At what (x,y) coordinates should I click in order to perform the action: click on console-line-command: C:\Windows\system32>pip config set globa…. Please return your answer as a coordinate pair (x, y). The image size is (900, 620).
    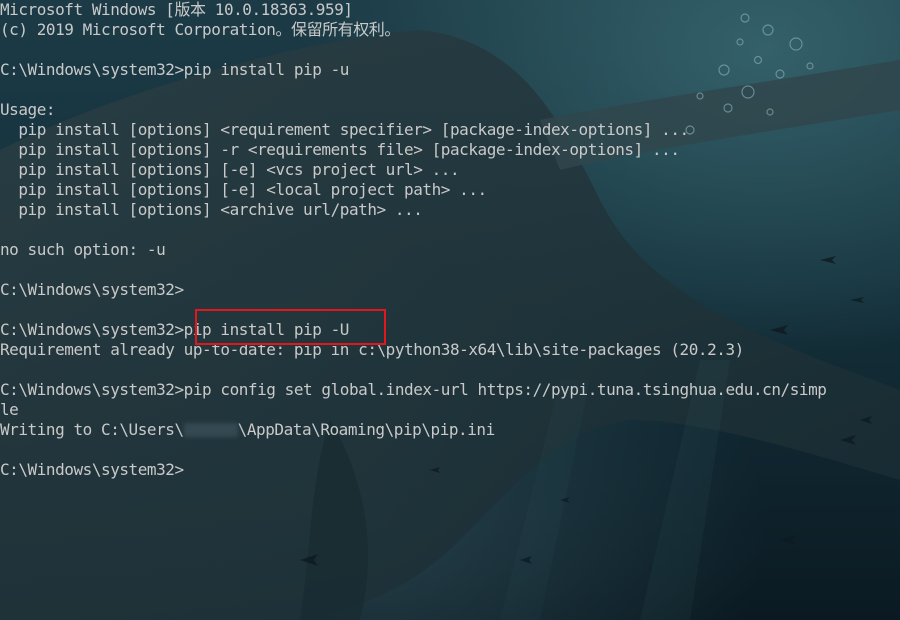
    Looking at the image, I should click on (413, 389).